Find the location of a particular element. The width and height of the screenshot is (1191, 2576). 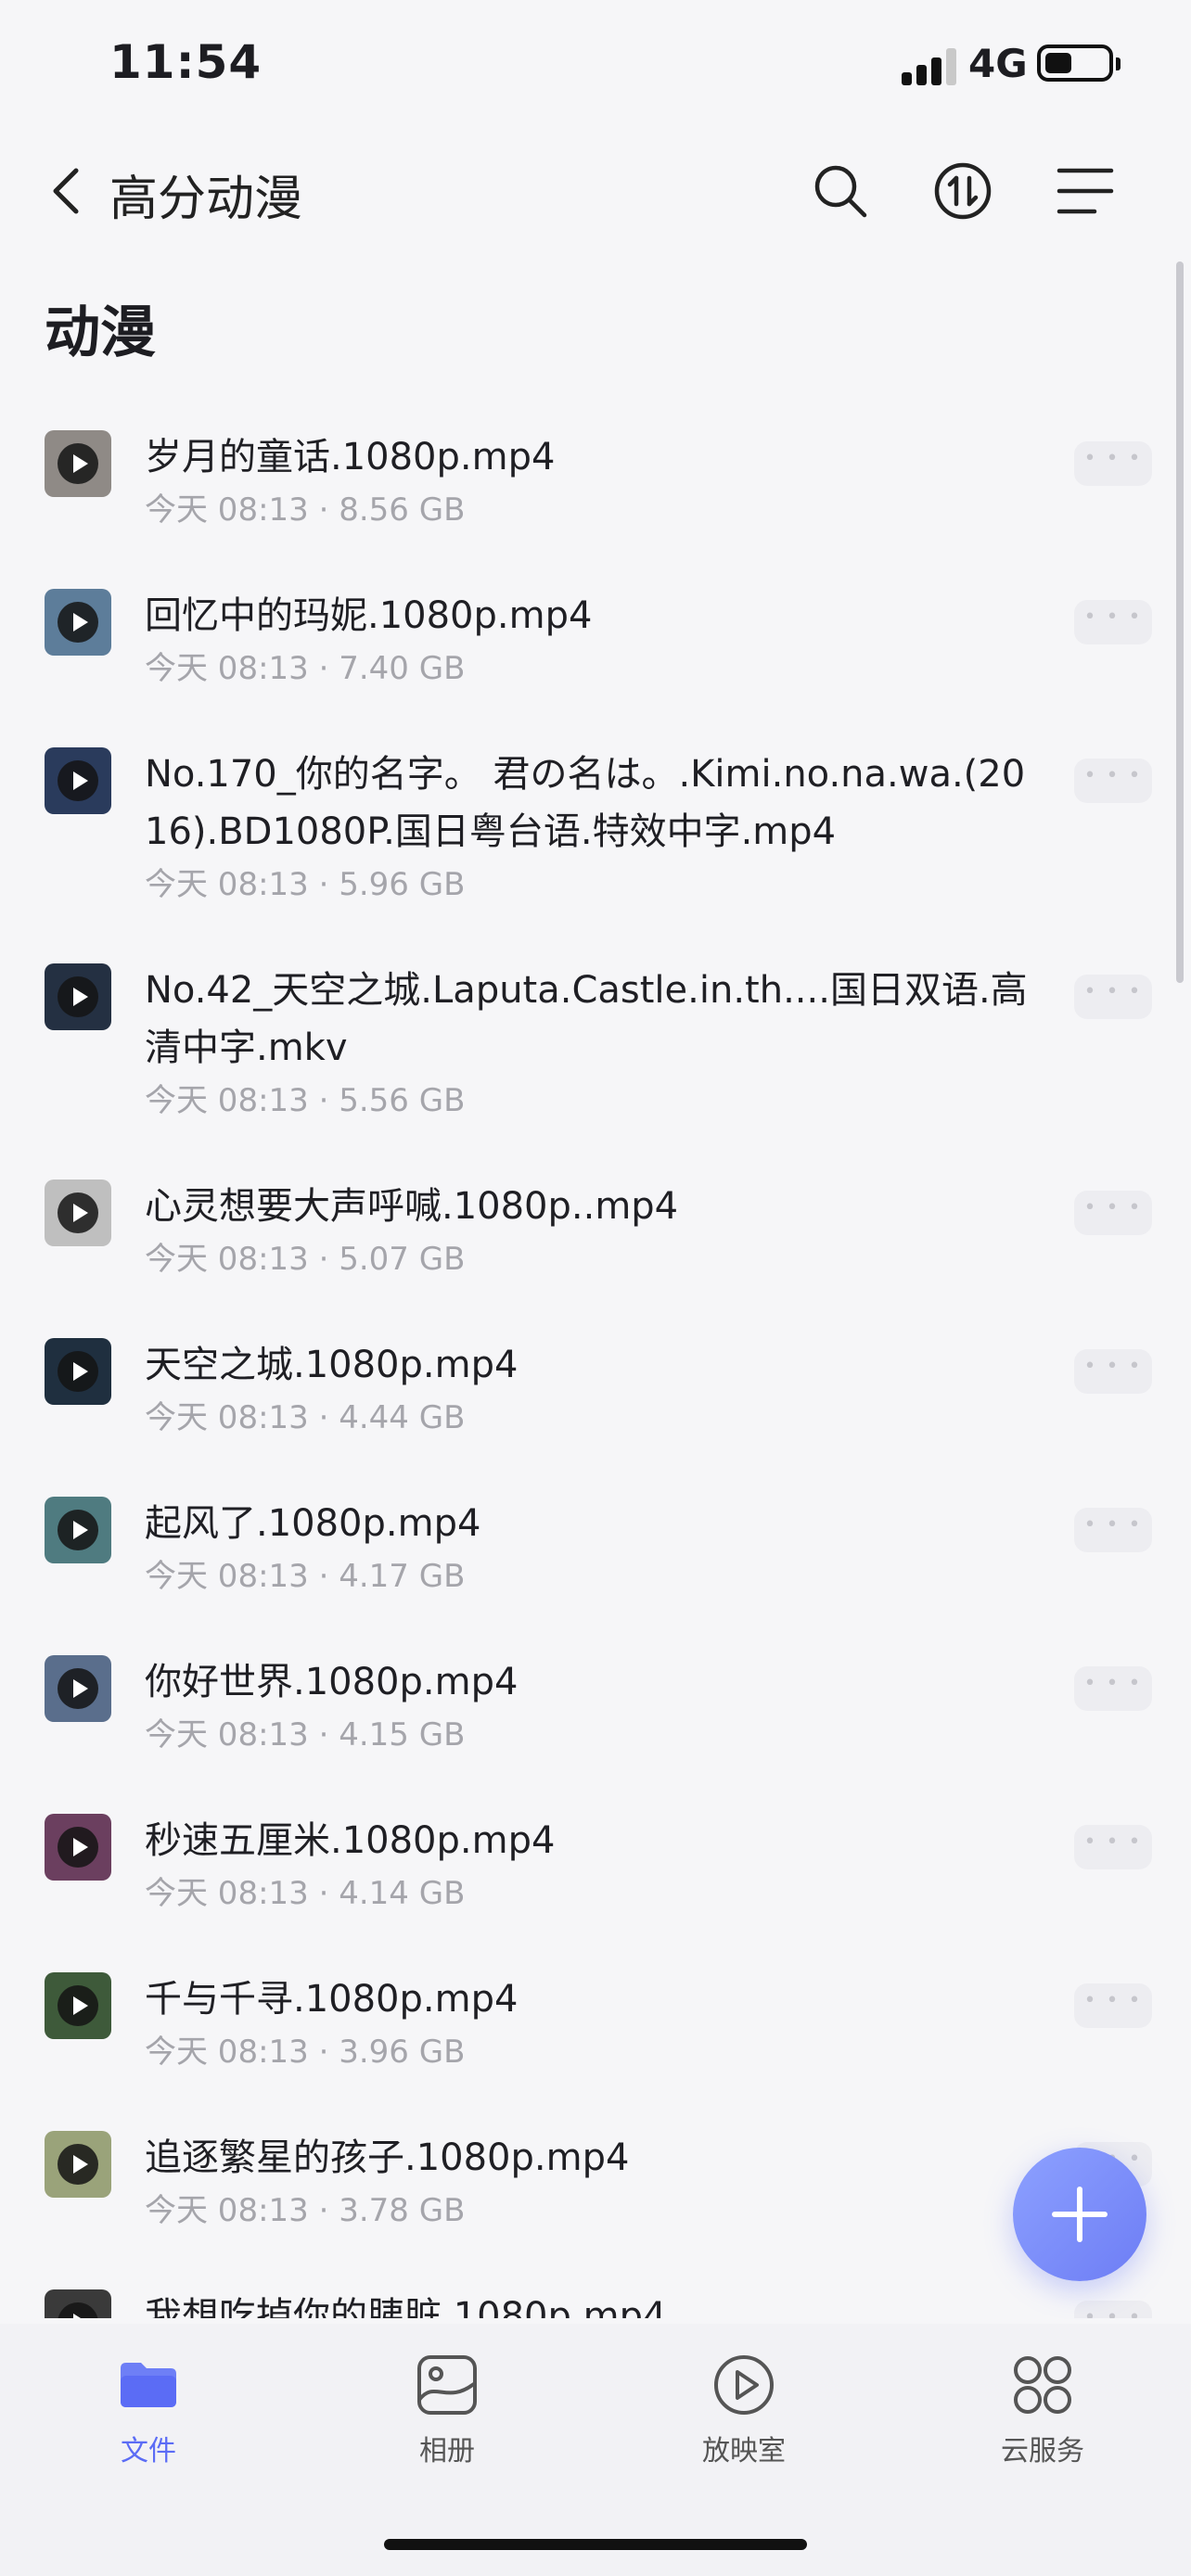

file-name: 起风了.1080p.mp4 is located at coordinates (313, 1524).